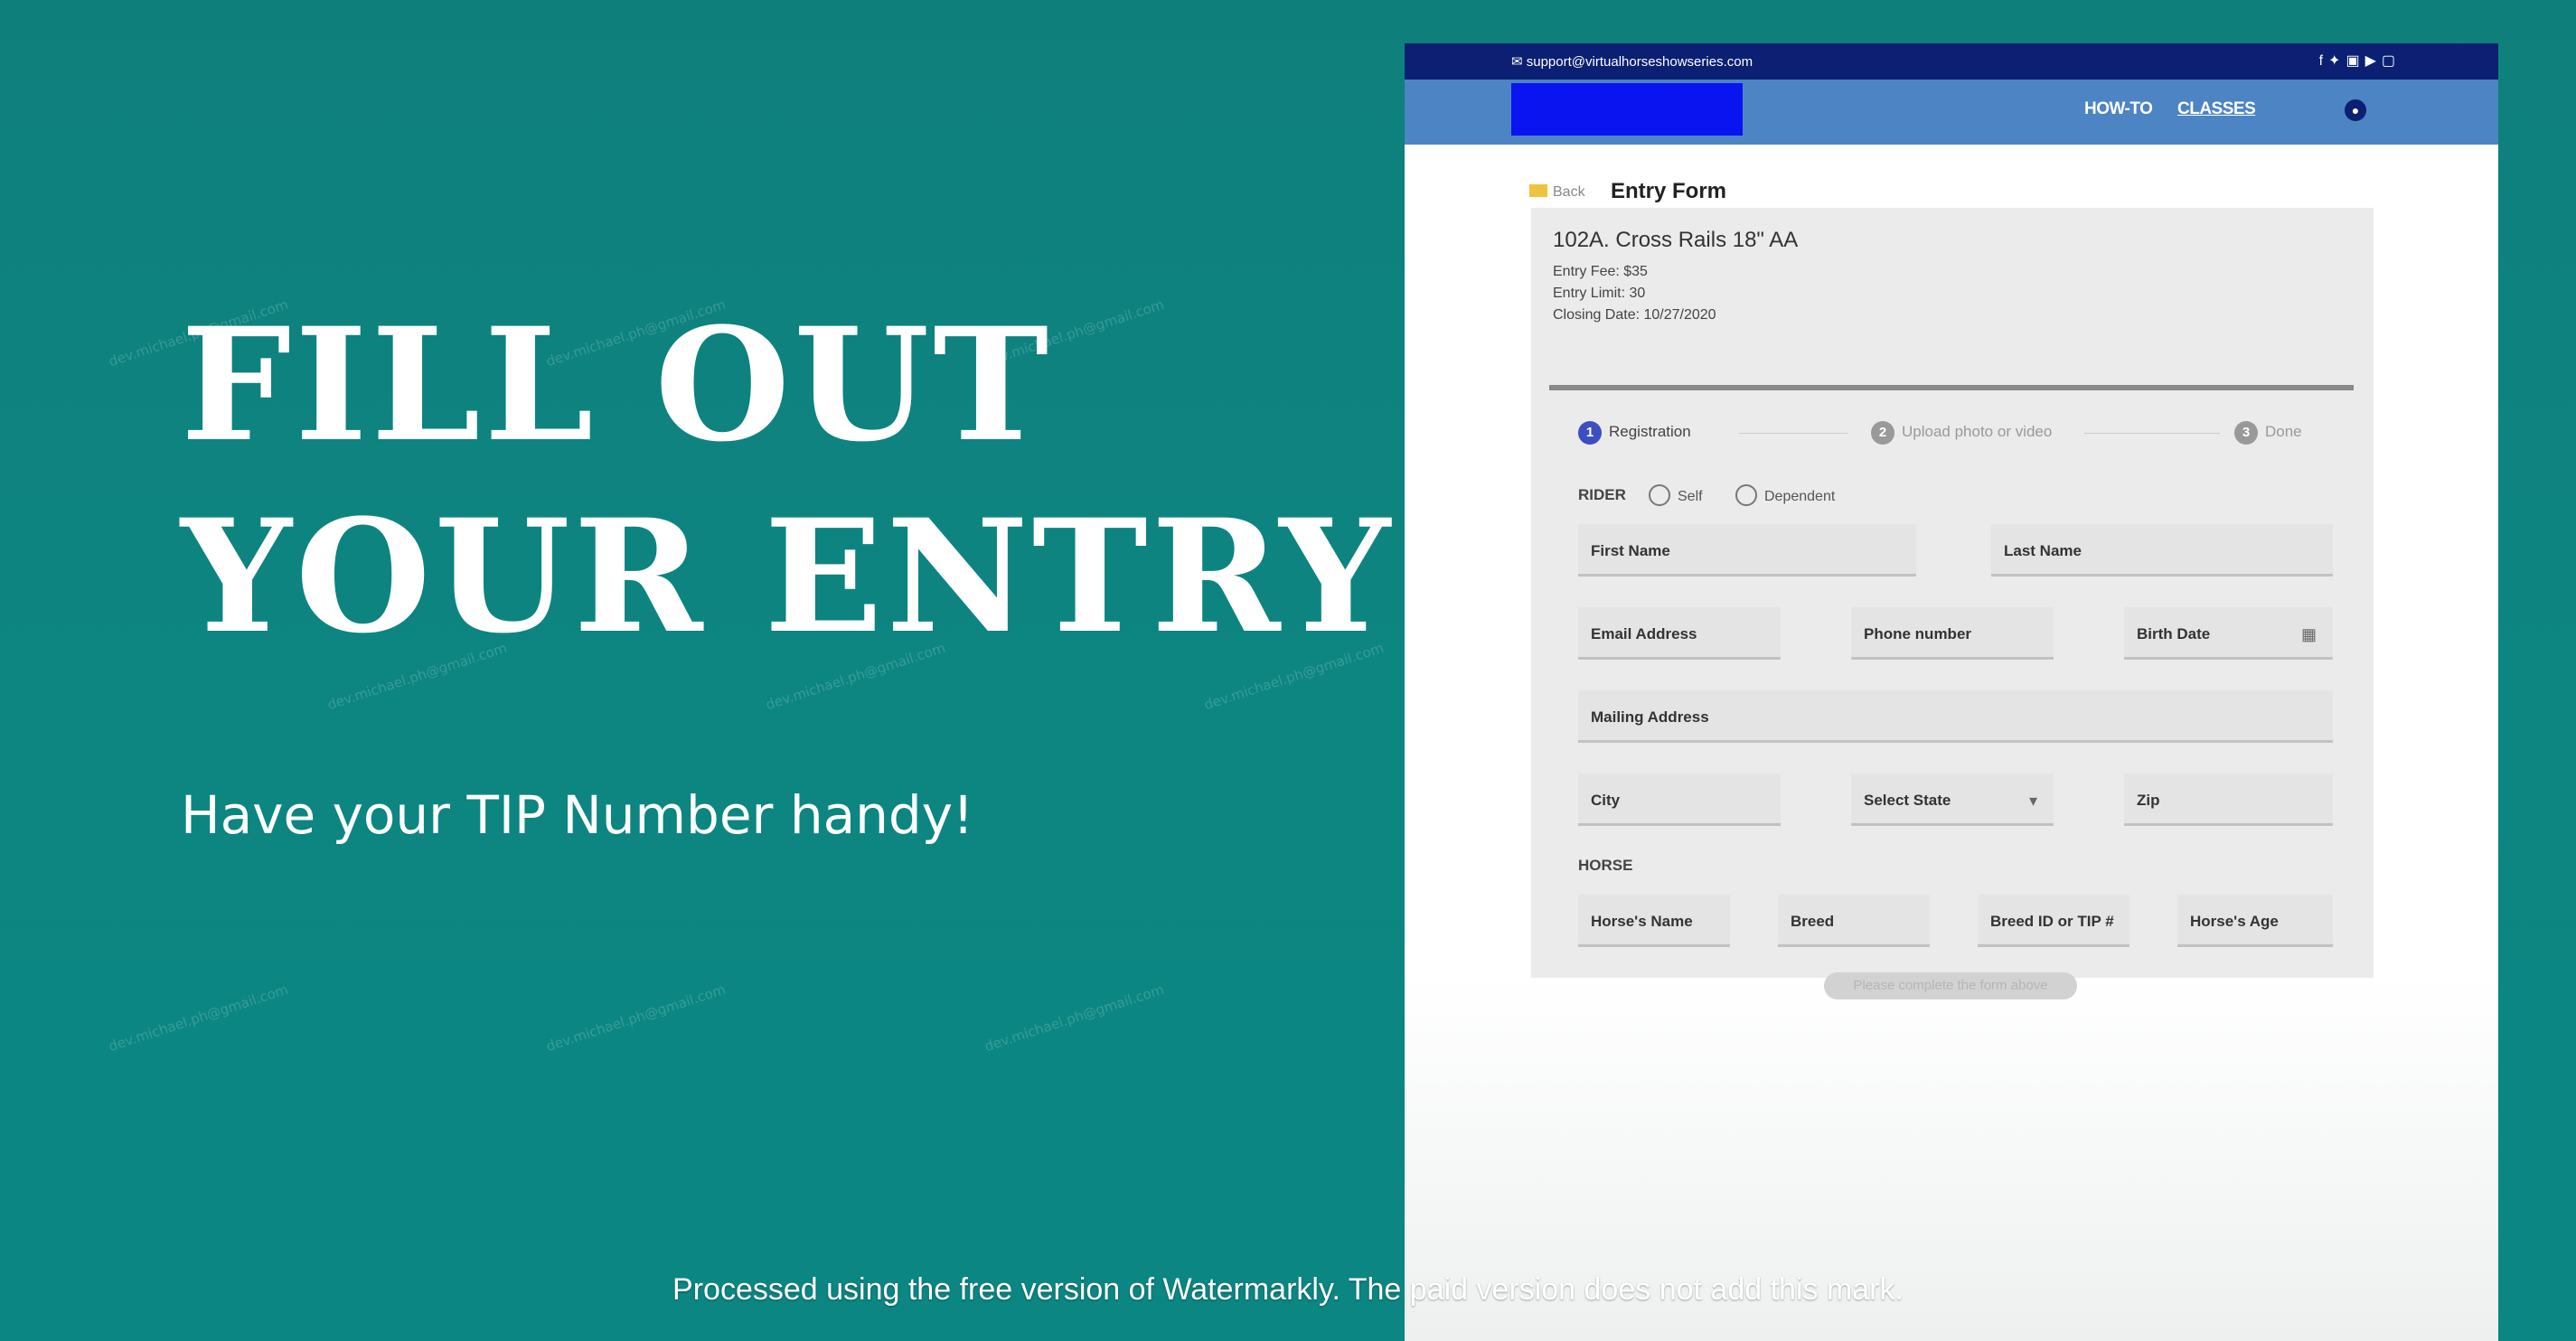 This screenshot has width=2576, height=1341. I want to click on site-logo, so click(1627, 109).